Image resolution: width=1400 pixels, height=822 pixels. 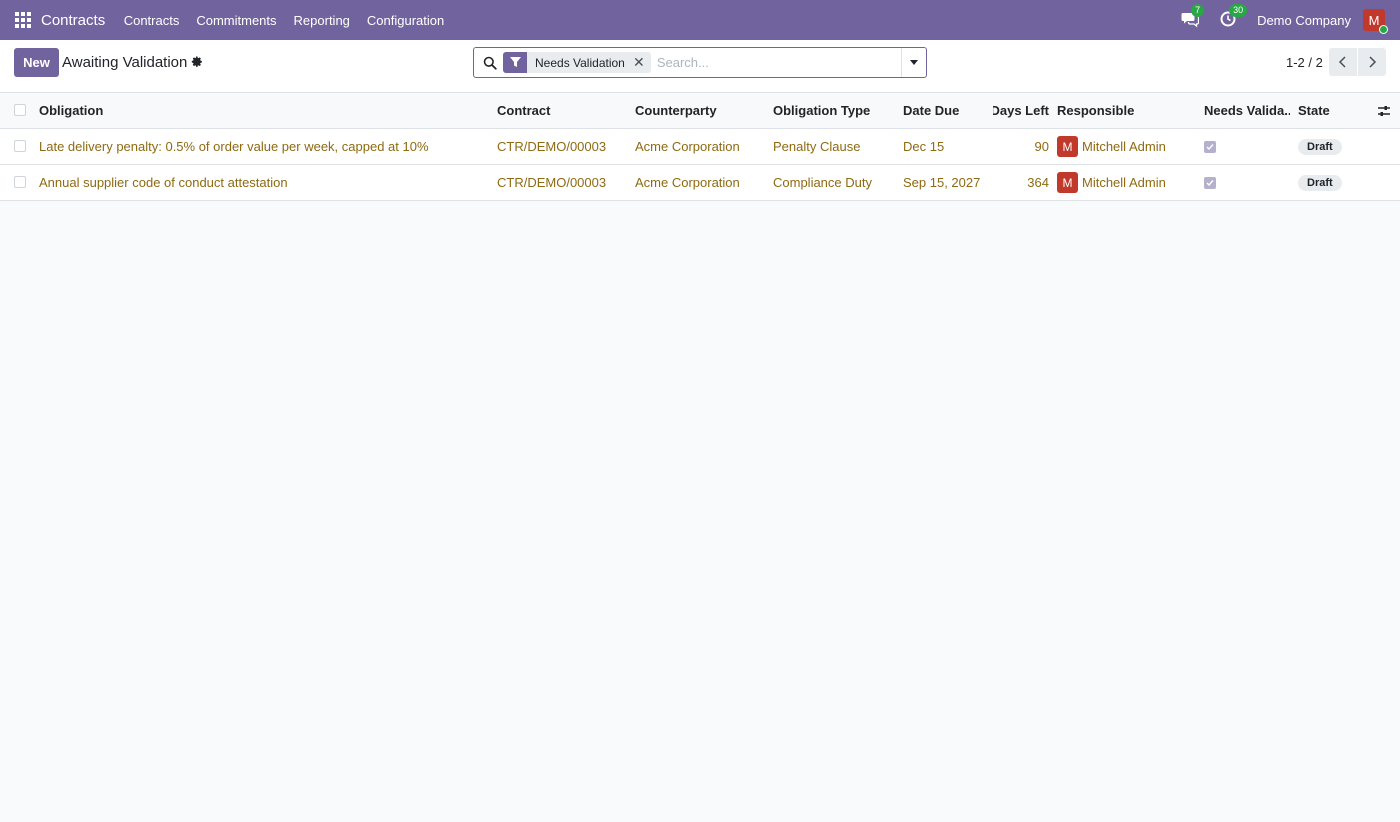 I want to click on user-avatar: M, so click(x=1375, y=21).